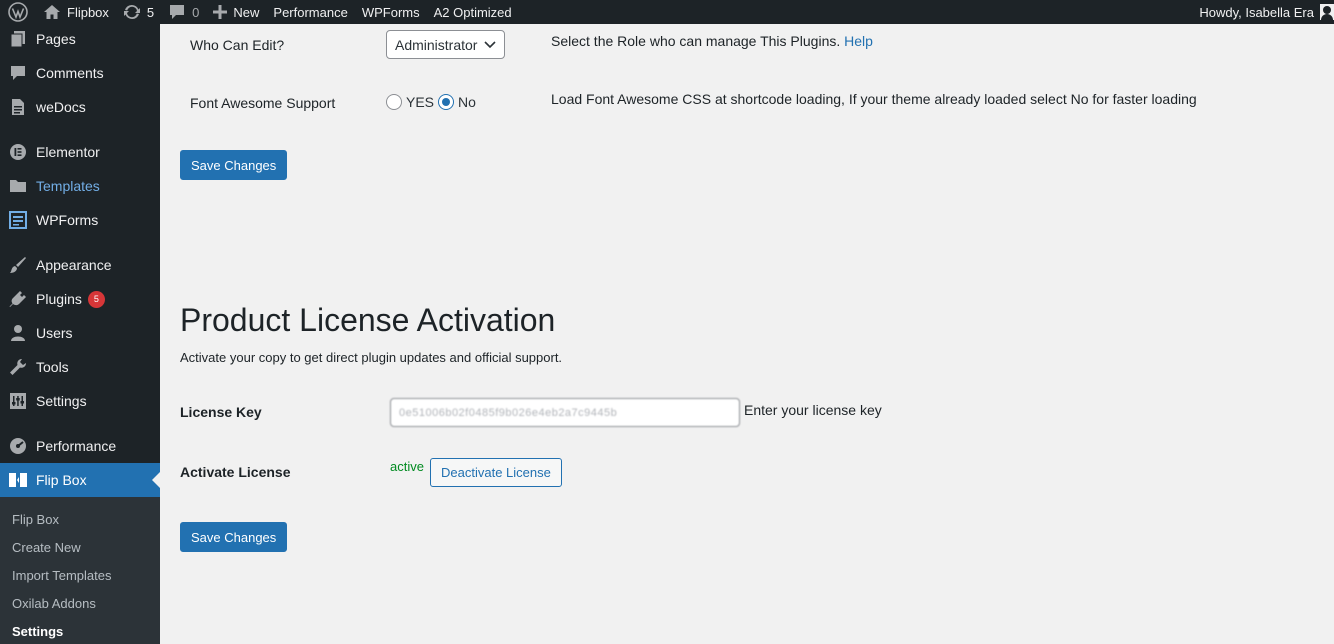 This screenshot has height=644, width=1334. Describe the element at coordinates (70, 73) in the screenshot. I see `sidebar-label-comments: Comments` at that location.